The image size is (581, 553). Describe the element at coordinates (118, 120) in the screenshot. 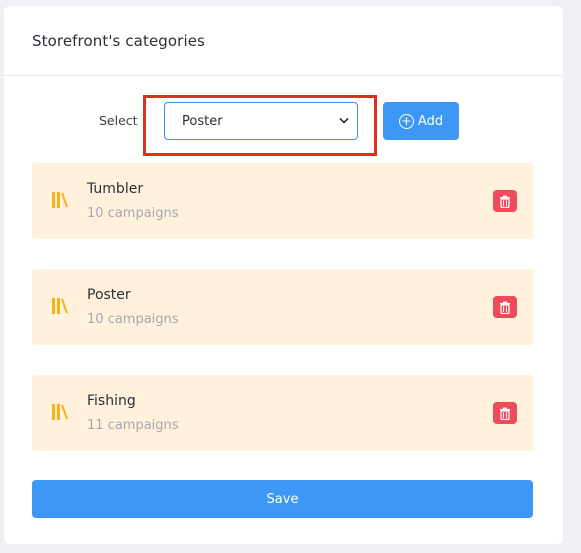

I see `select-label: Select` at that location.